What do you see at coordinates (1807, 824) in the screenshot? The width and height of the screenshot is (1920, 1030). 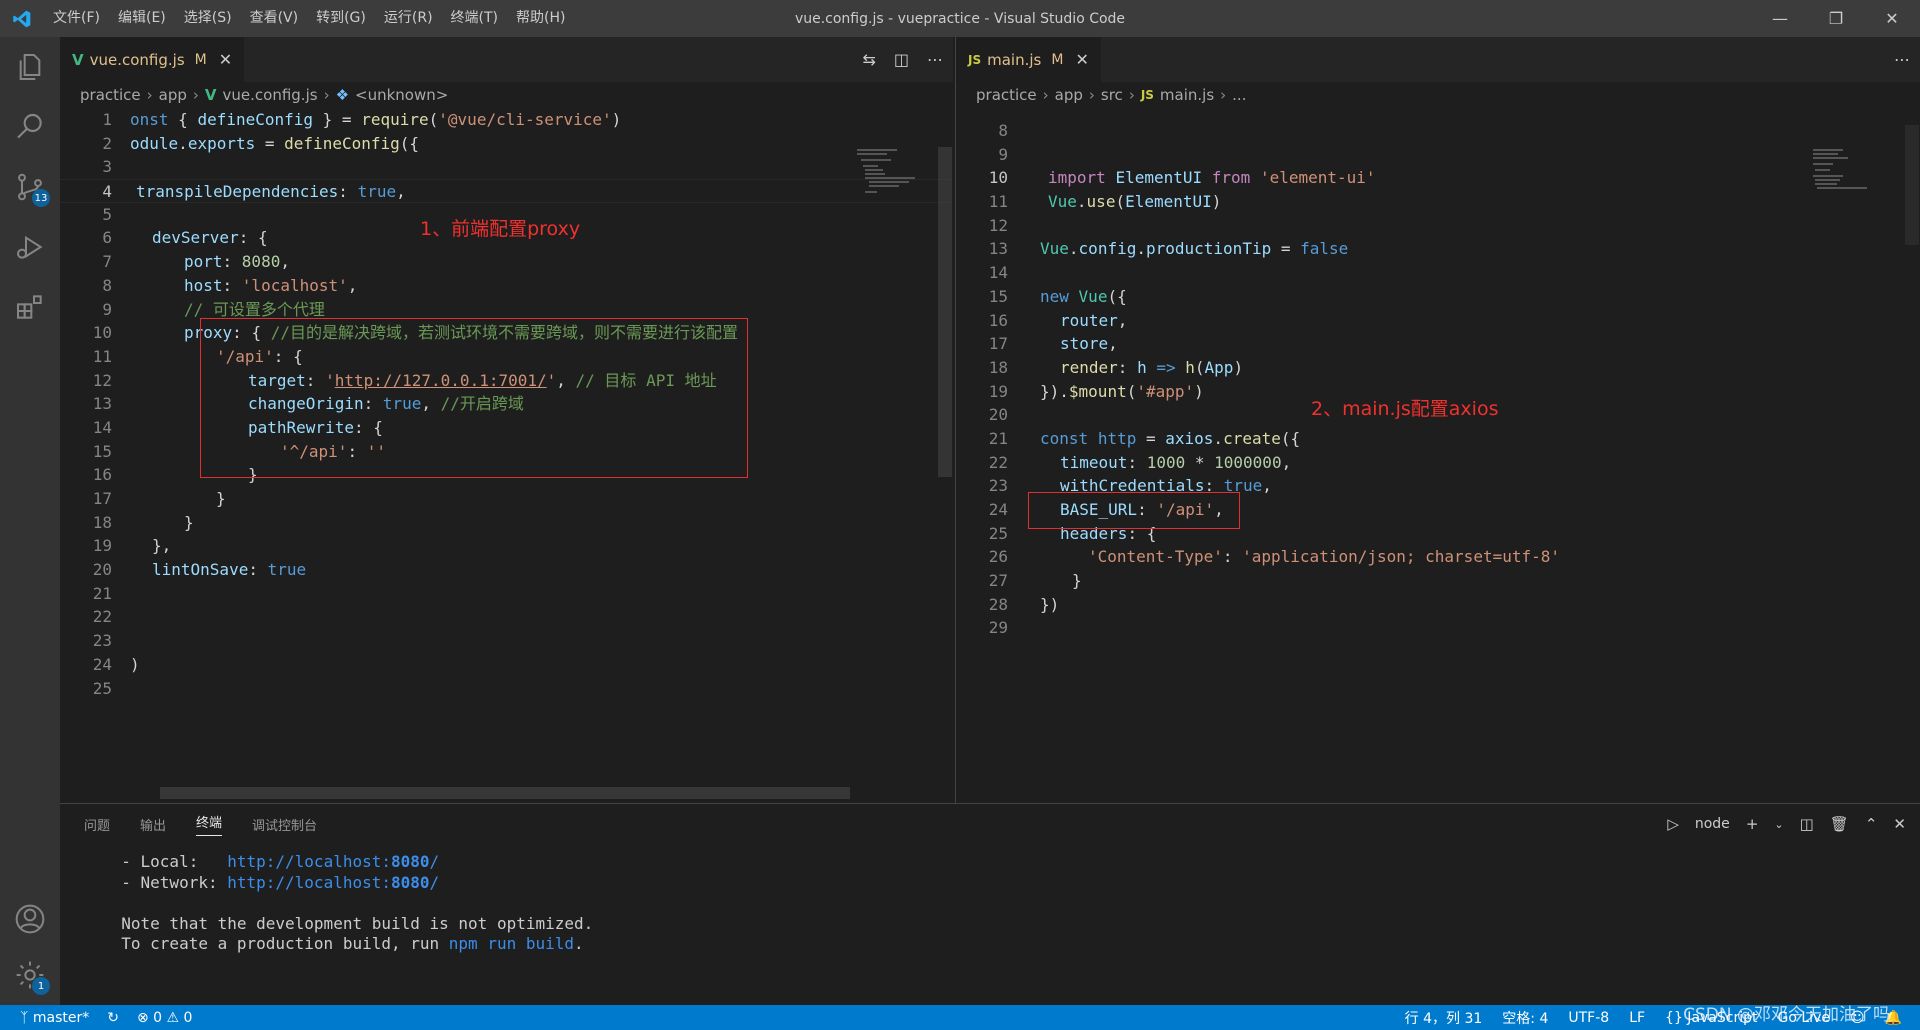 I see `split-terminal-icon: ◫` at bounding box center [1807, 824].